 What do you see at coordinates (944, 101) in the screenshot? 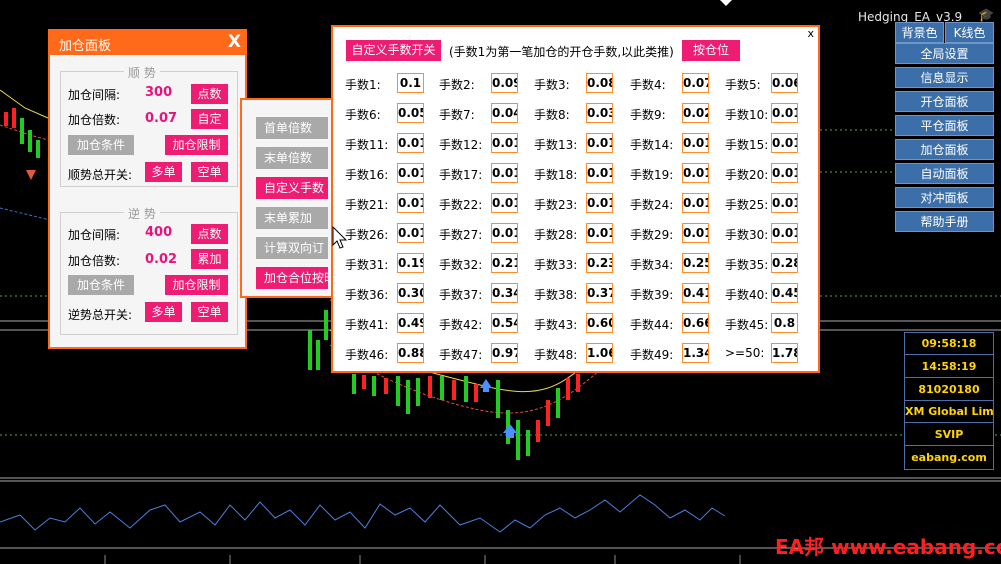
I see `side-menu-item: 开仓面板` at bounding box center [944, 101].